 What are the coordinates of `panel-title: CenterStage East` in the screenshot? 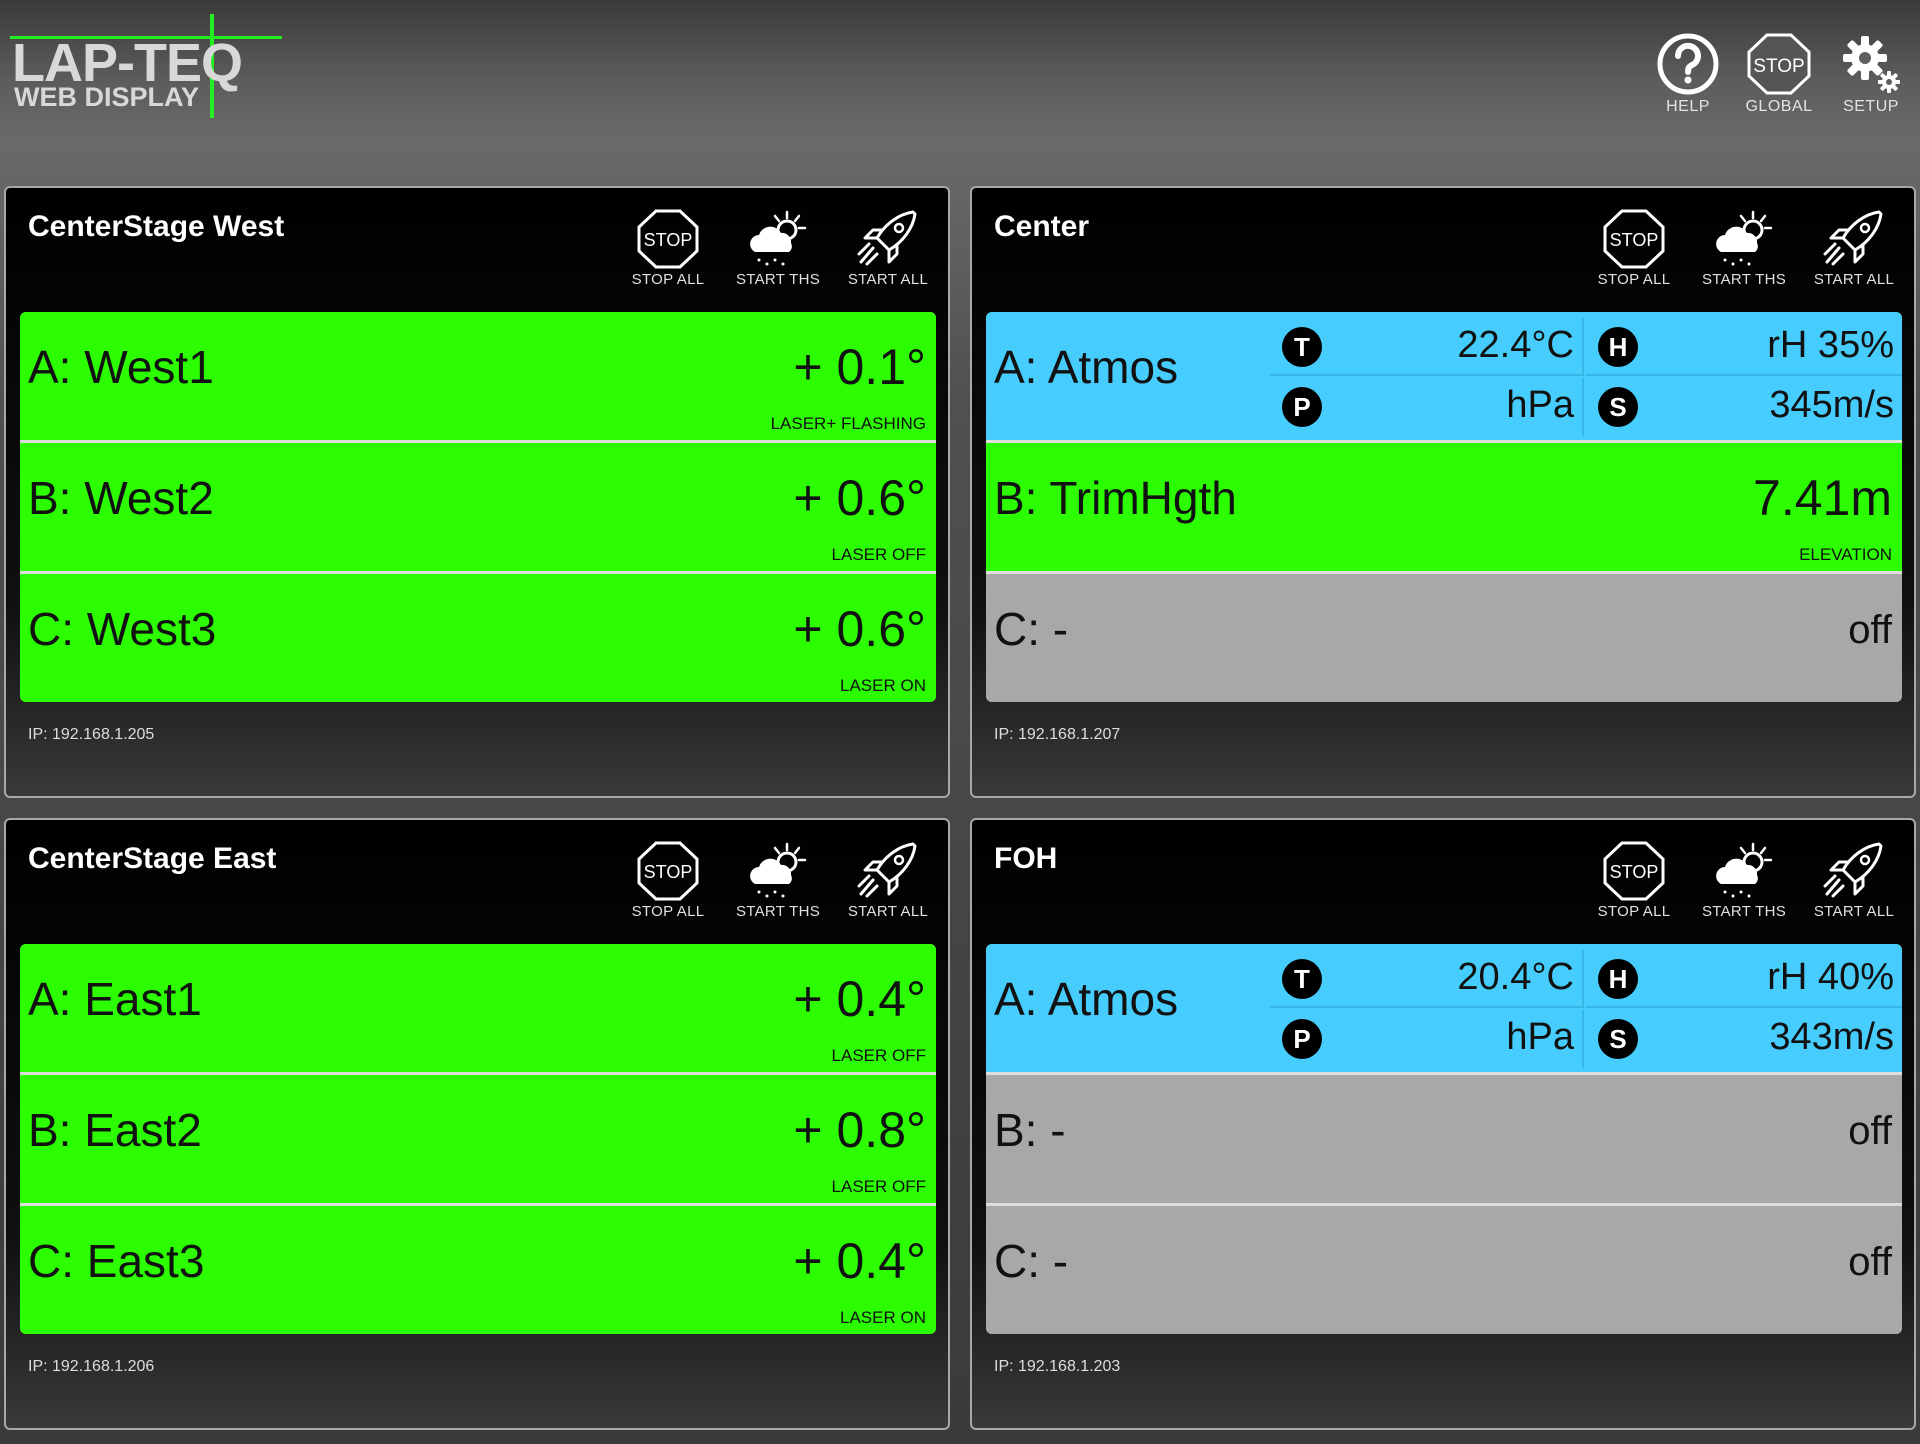 It's located at (152, 858).